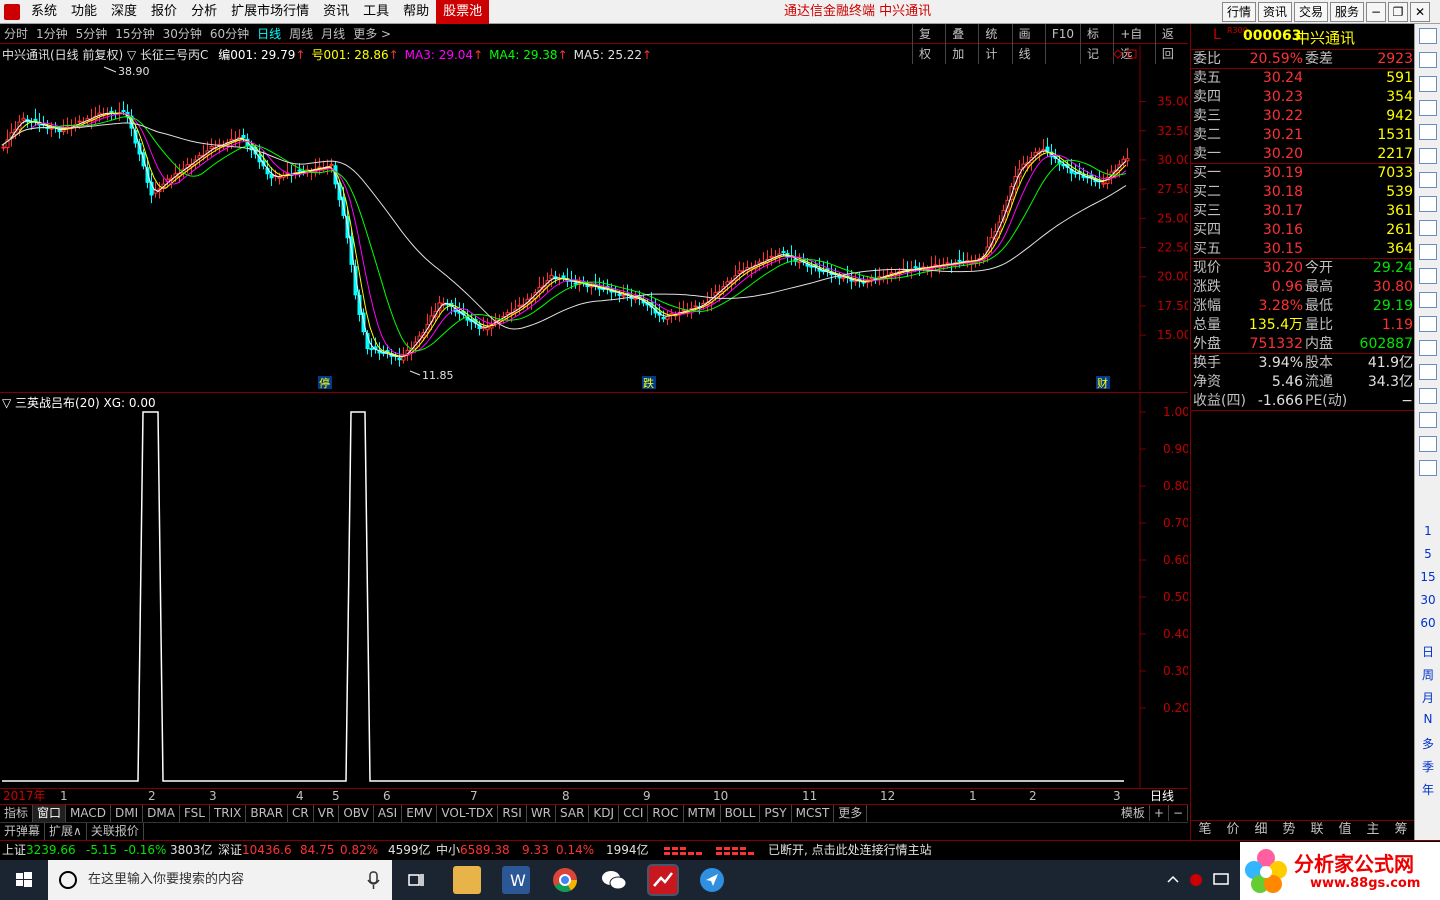  I want to click on indicator-tab-1: 窗口, so click(50, 813).